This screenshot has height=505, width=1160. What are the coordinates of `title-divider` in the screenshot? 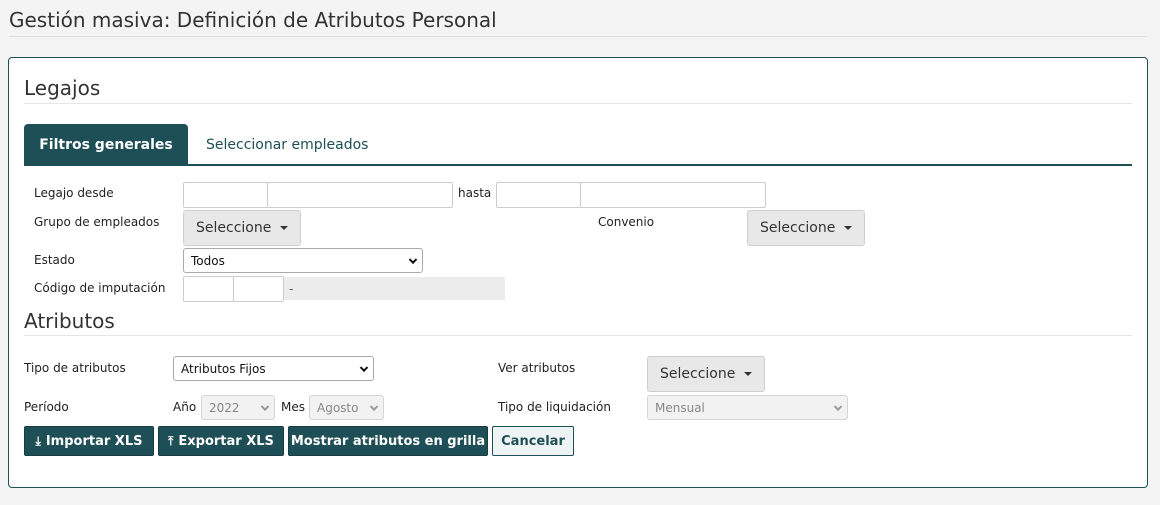 It's located at (578, 36).